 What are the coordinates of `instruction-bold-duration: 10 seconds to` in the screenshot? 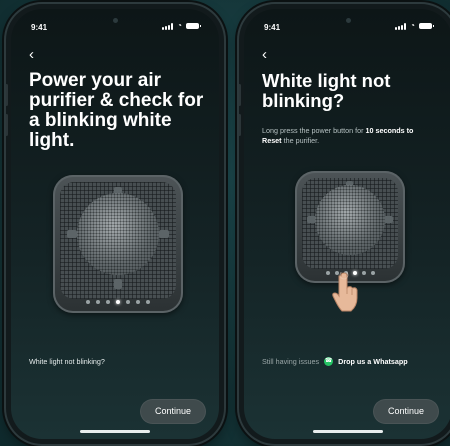 It's located at (389, 130).